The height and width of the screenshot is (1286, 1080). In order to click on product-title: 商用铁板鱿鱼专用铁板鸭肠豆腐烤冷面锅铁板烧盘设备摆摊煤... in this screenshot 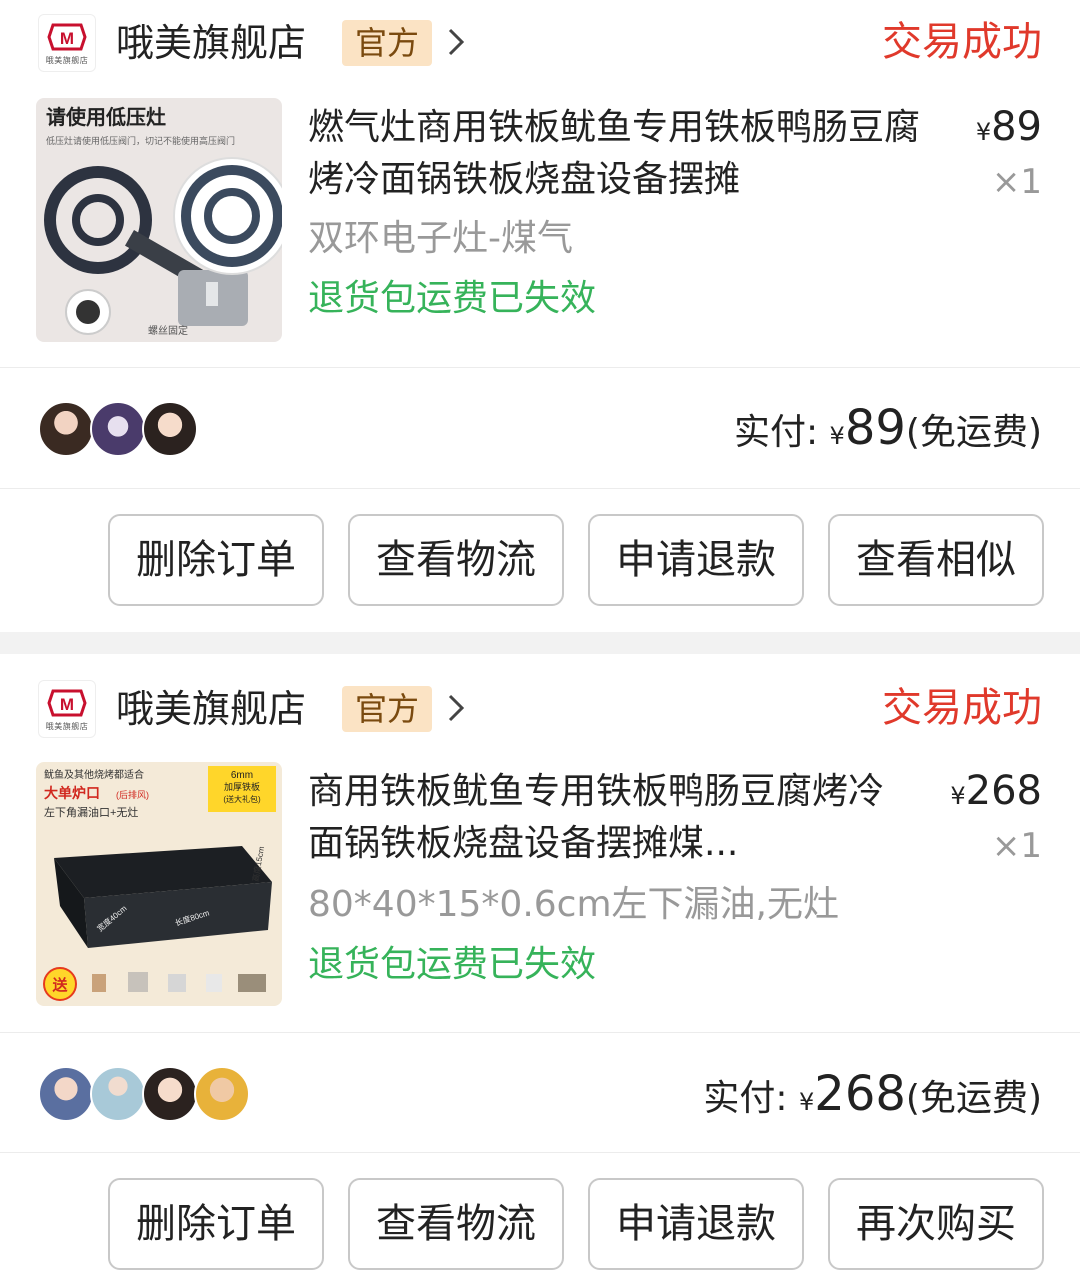, I will do `click(608, 818)`.